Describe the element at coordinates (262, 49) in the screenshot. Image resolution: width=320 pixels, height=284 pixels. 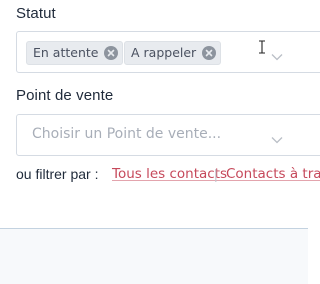
I see `text-cursor-icon` at that location.